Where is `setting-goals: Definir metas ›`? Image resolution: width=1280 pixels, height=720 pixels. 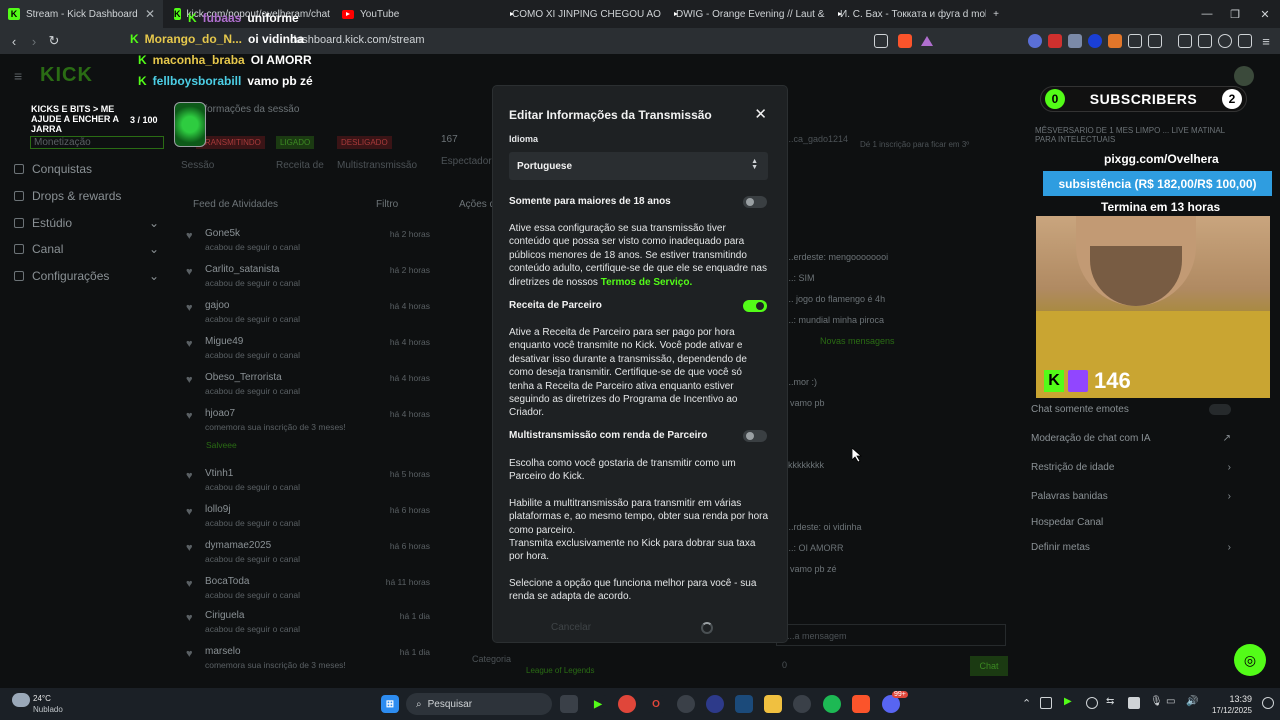
setting-goals: Definir metas › is located at coordinates (1131, 547).